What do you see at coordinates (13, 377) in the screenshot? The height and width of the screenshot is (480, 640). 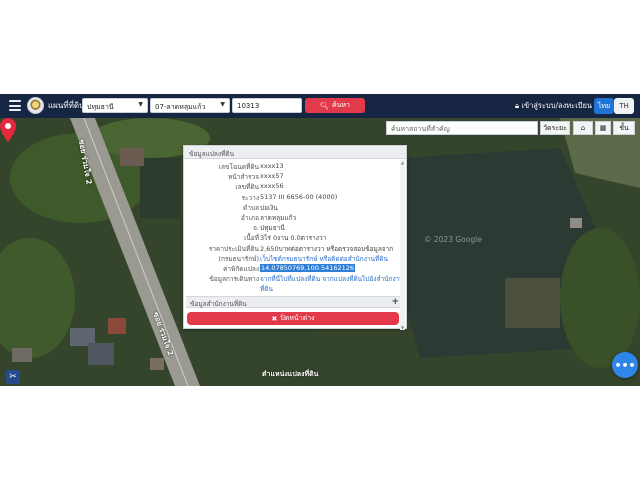 I see `tools-icon: ✂` at bounding box center [13, 377].